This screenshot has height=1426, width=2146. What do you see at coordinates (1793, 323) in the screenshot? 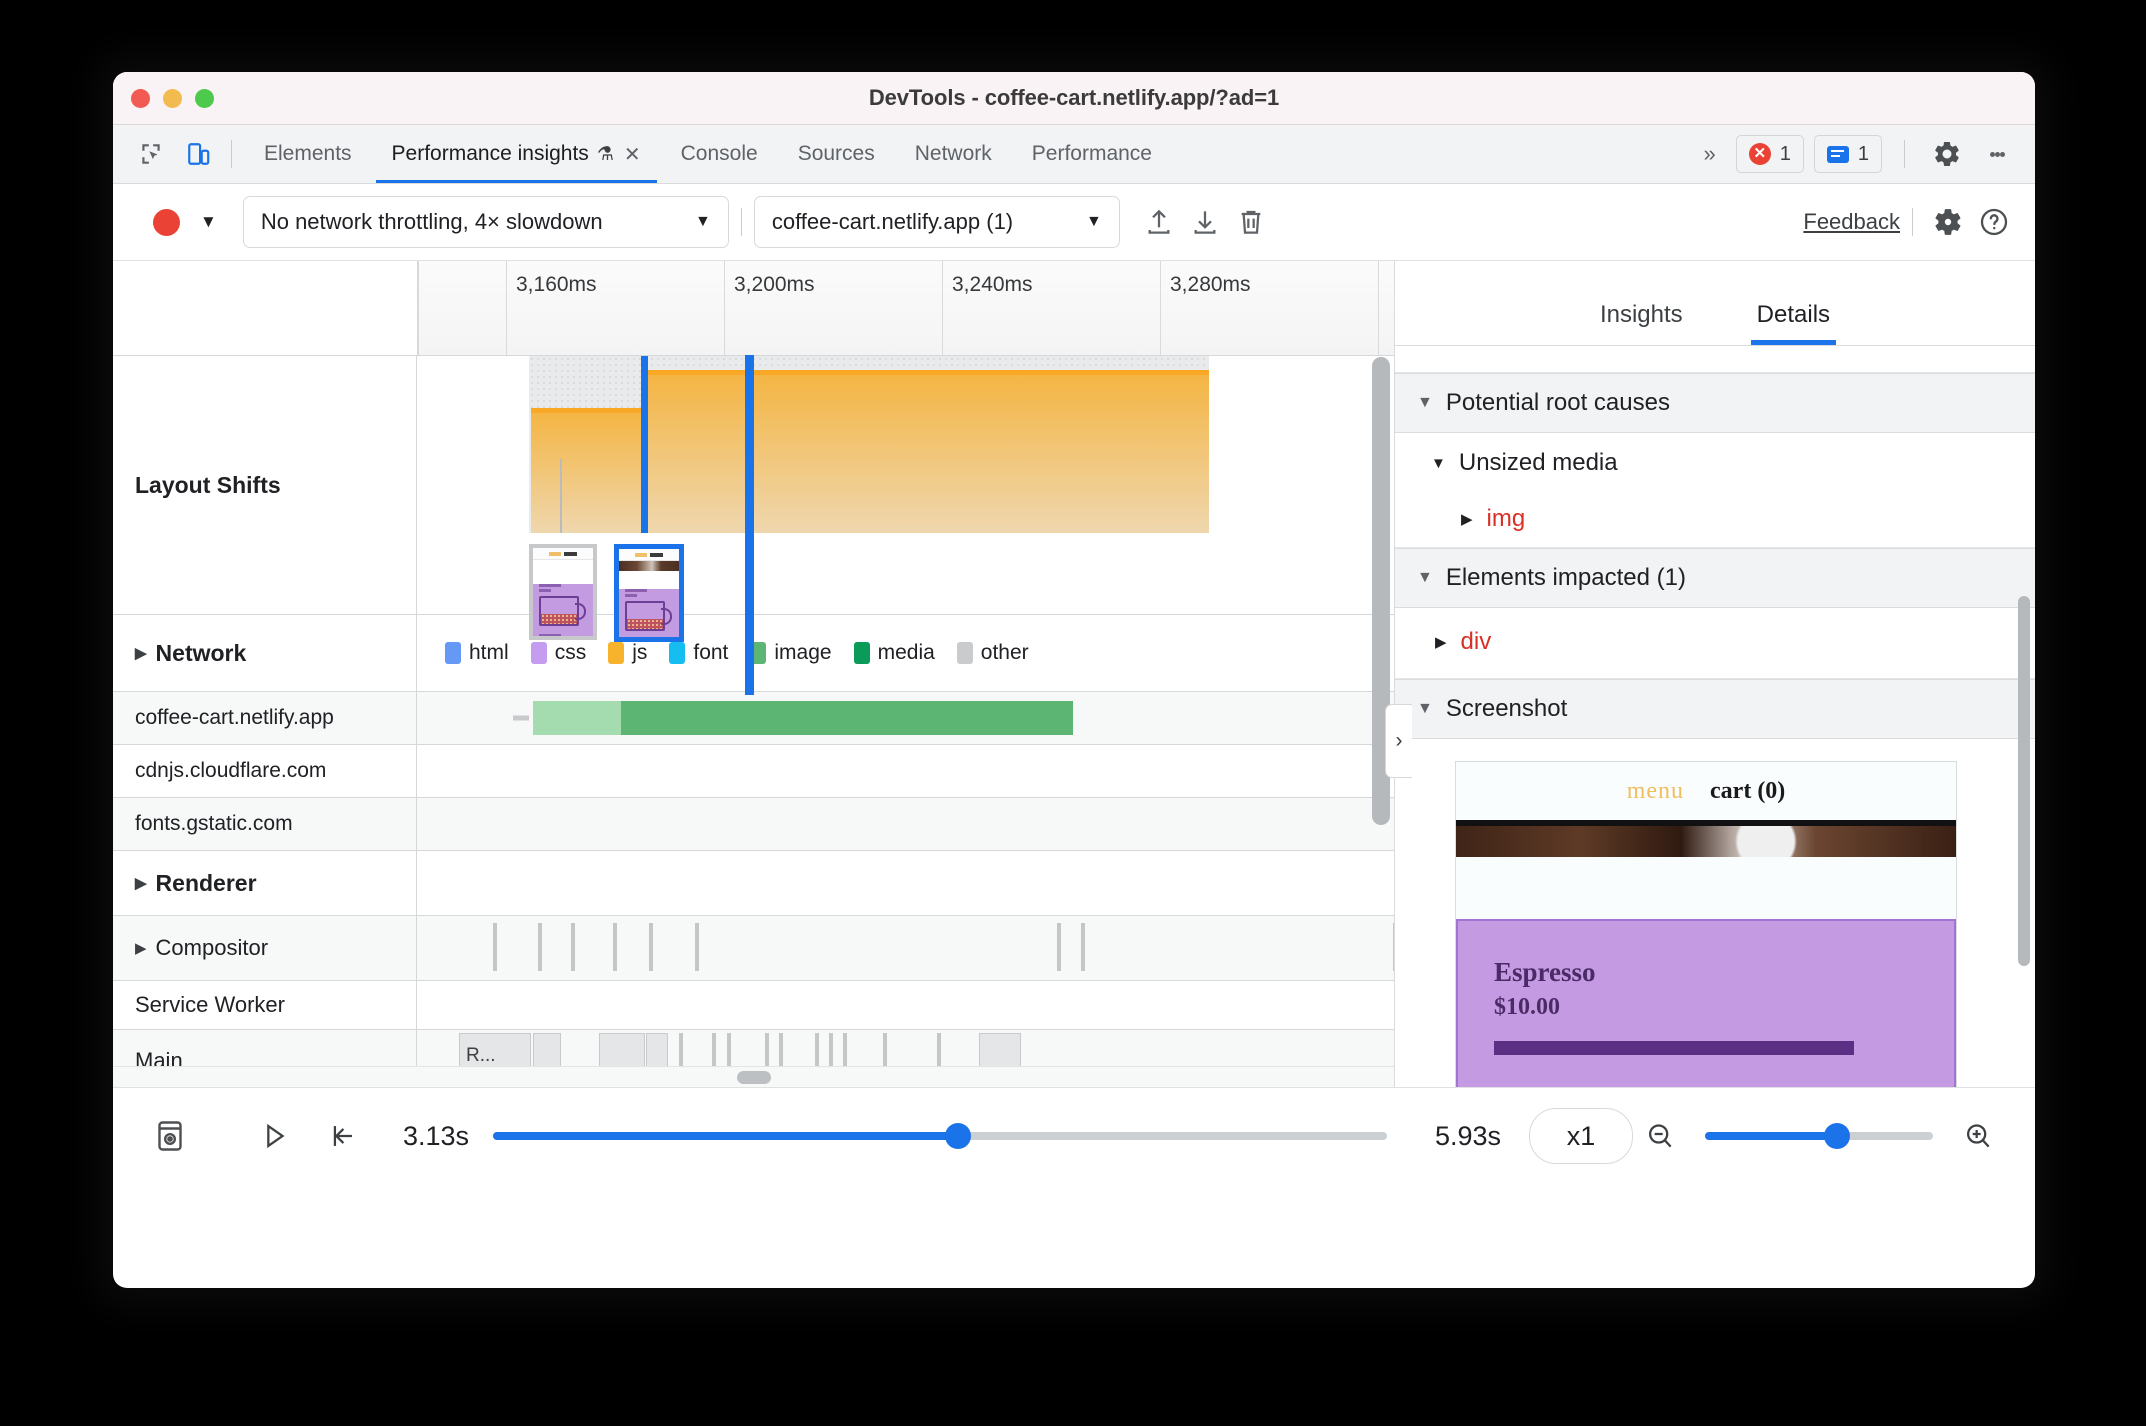
I see `tab-details: Details` at bounding box center [1793, 323].